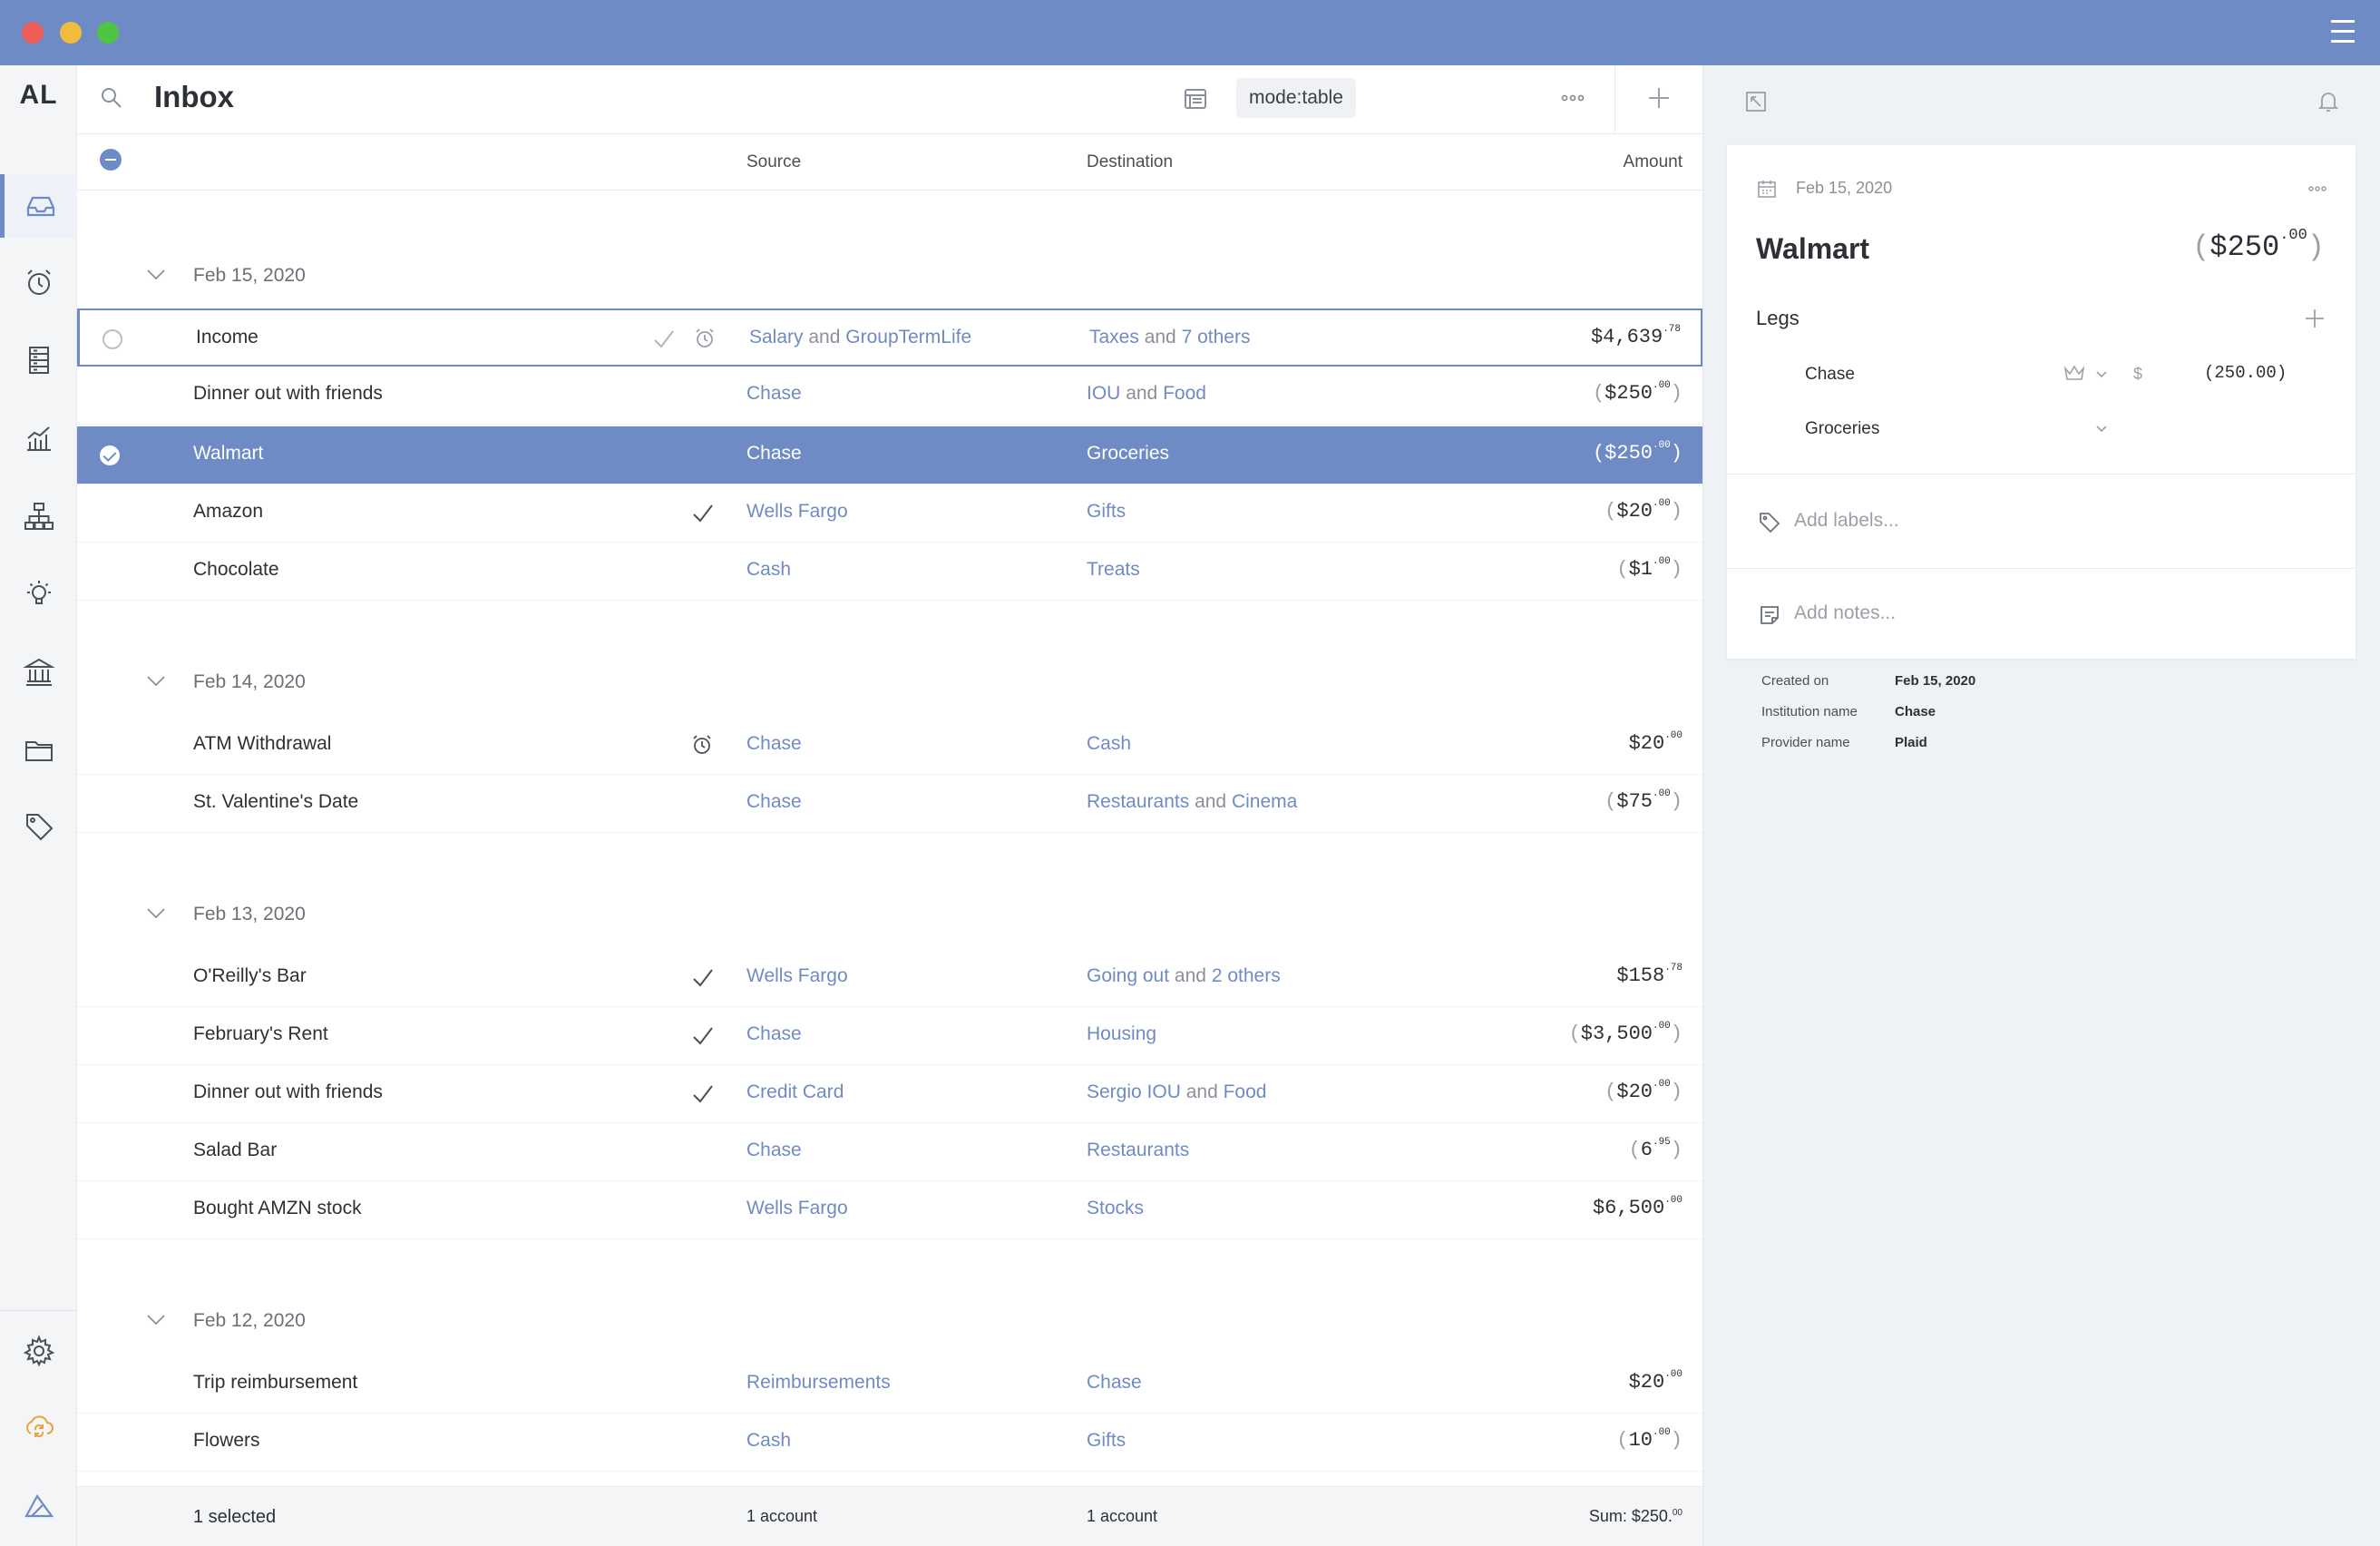  Describe the element at coordinates (1122, 1034) in the screenshot. I see `destination-accounts: Housing` at that location.